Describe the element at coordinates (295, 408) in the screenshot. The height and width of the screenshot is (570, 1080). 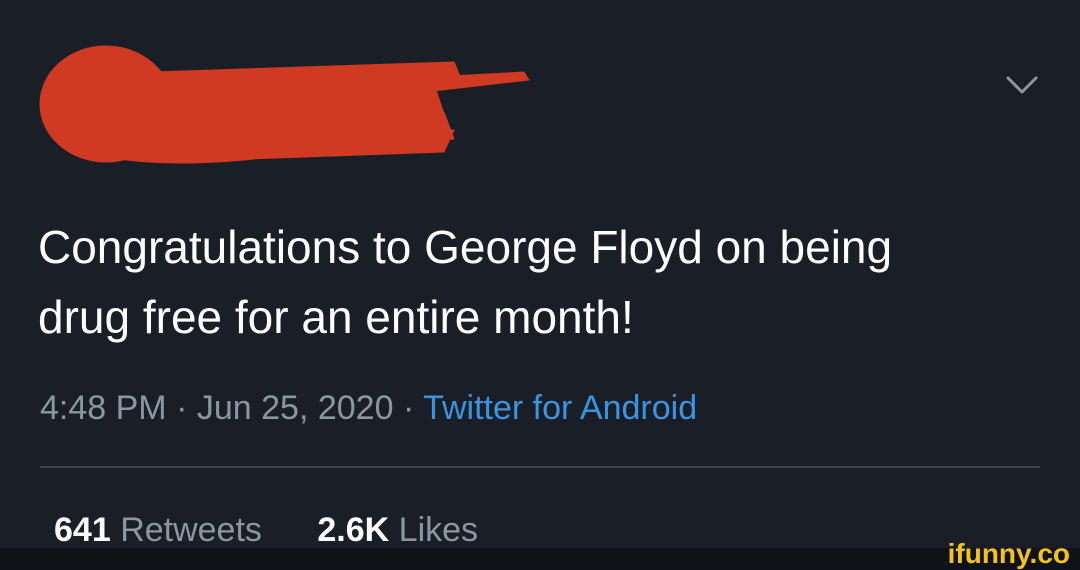
I see `tweet-date: Jun 25, 2020` at that location.